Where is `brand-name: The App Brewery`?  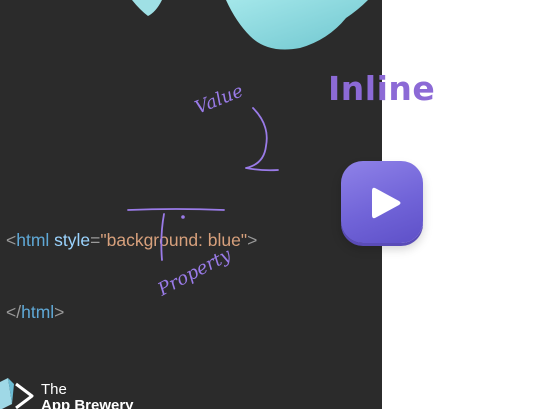 brand-name: The App Brewery is located at coordinates (87, 395).